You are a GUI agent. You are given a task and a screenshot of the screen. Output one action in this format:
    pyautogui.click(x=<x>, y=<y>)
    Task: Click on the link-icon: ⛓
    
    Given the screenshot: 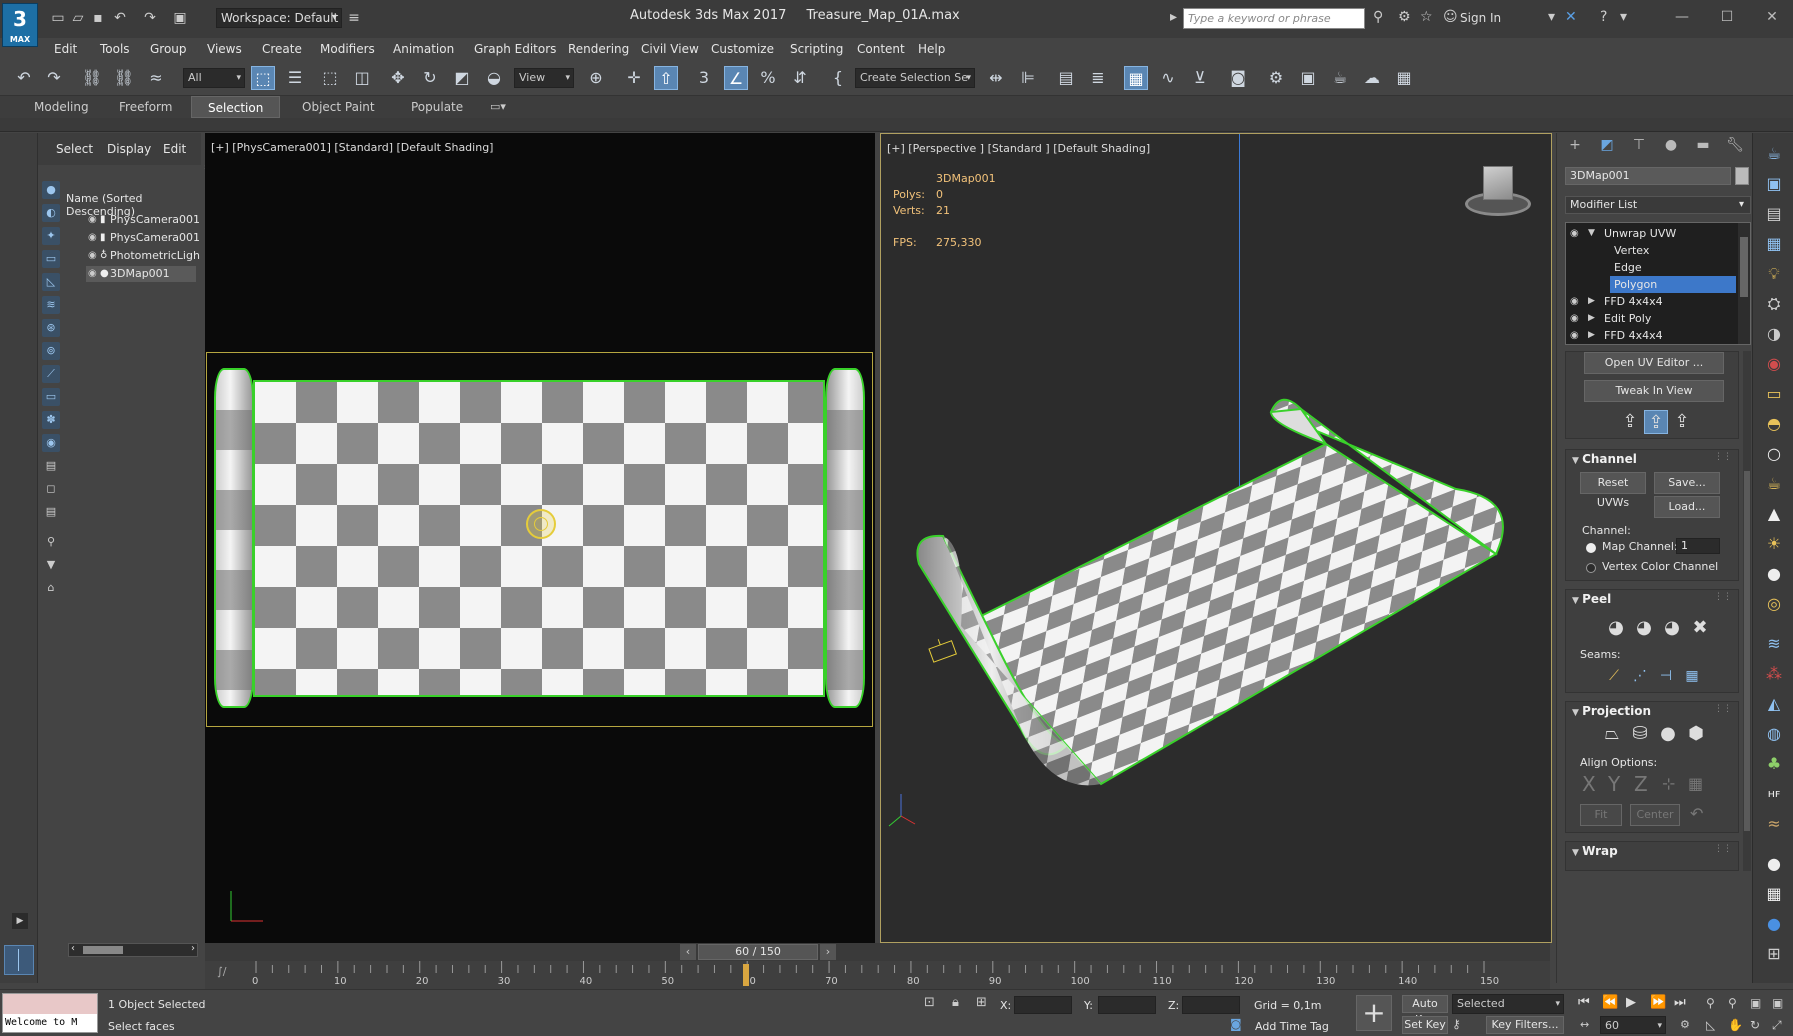 What is the action you would take?
    pyautogui.click(x=92, y=78)
    